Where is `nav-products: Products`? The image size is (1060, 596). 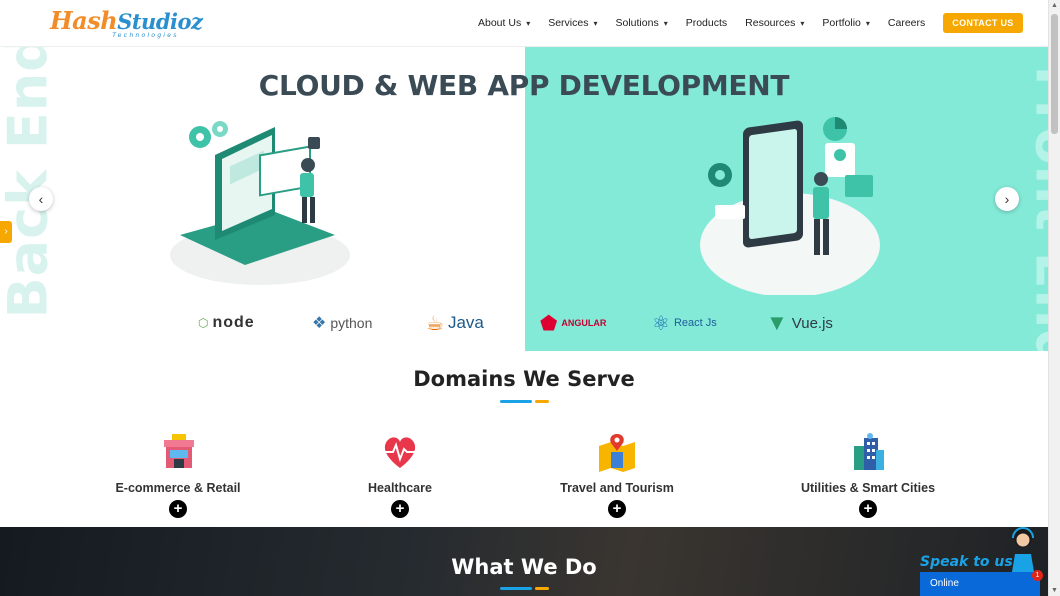
nav-products: Products is located at coordinates (706, 23).